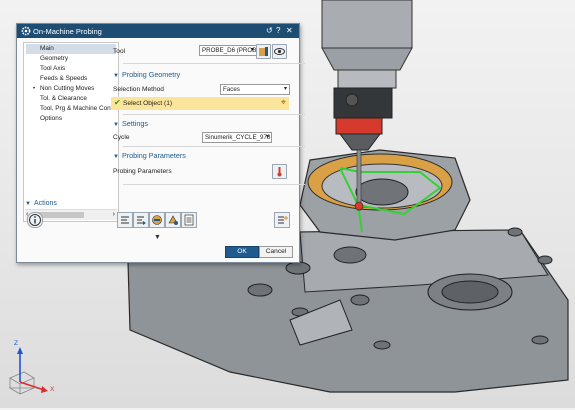 The height and width of the screenshot is (410, 575). Describe the element at coordinates (148, 103) in the screenshot. I see `select-object-label: Select Object (1)` at that location.